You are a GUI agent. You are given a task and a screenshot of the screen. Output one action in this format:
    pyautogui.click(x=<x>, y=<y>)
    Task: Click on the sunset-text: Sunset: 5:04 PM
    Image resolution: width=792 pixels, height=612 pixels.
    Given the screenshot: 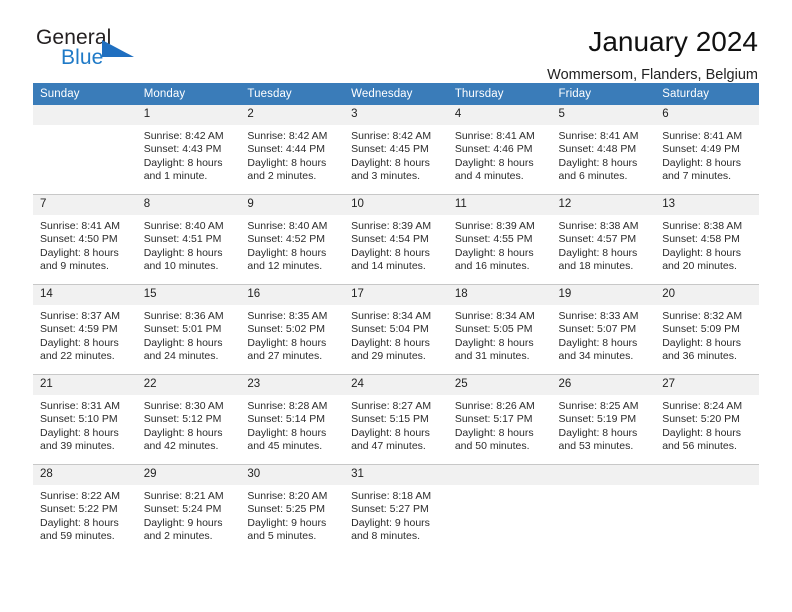 What is the action you would take?
    pyautogui.click(x=390, y=329)
    